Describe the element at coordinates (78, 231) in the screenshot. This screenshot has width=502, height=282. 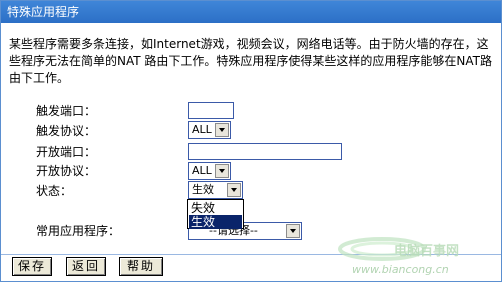
I see `common-apps-label: 常用应用程序：` at that location.